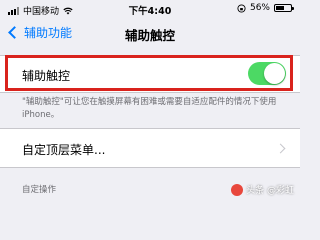 The height and width of the screenshot is (240, 320). I want to click on battery-icon, so click(284, 8).